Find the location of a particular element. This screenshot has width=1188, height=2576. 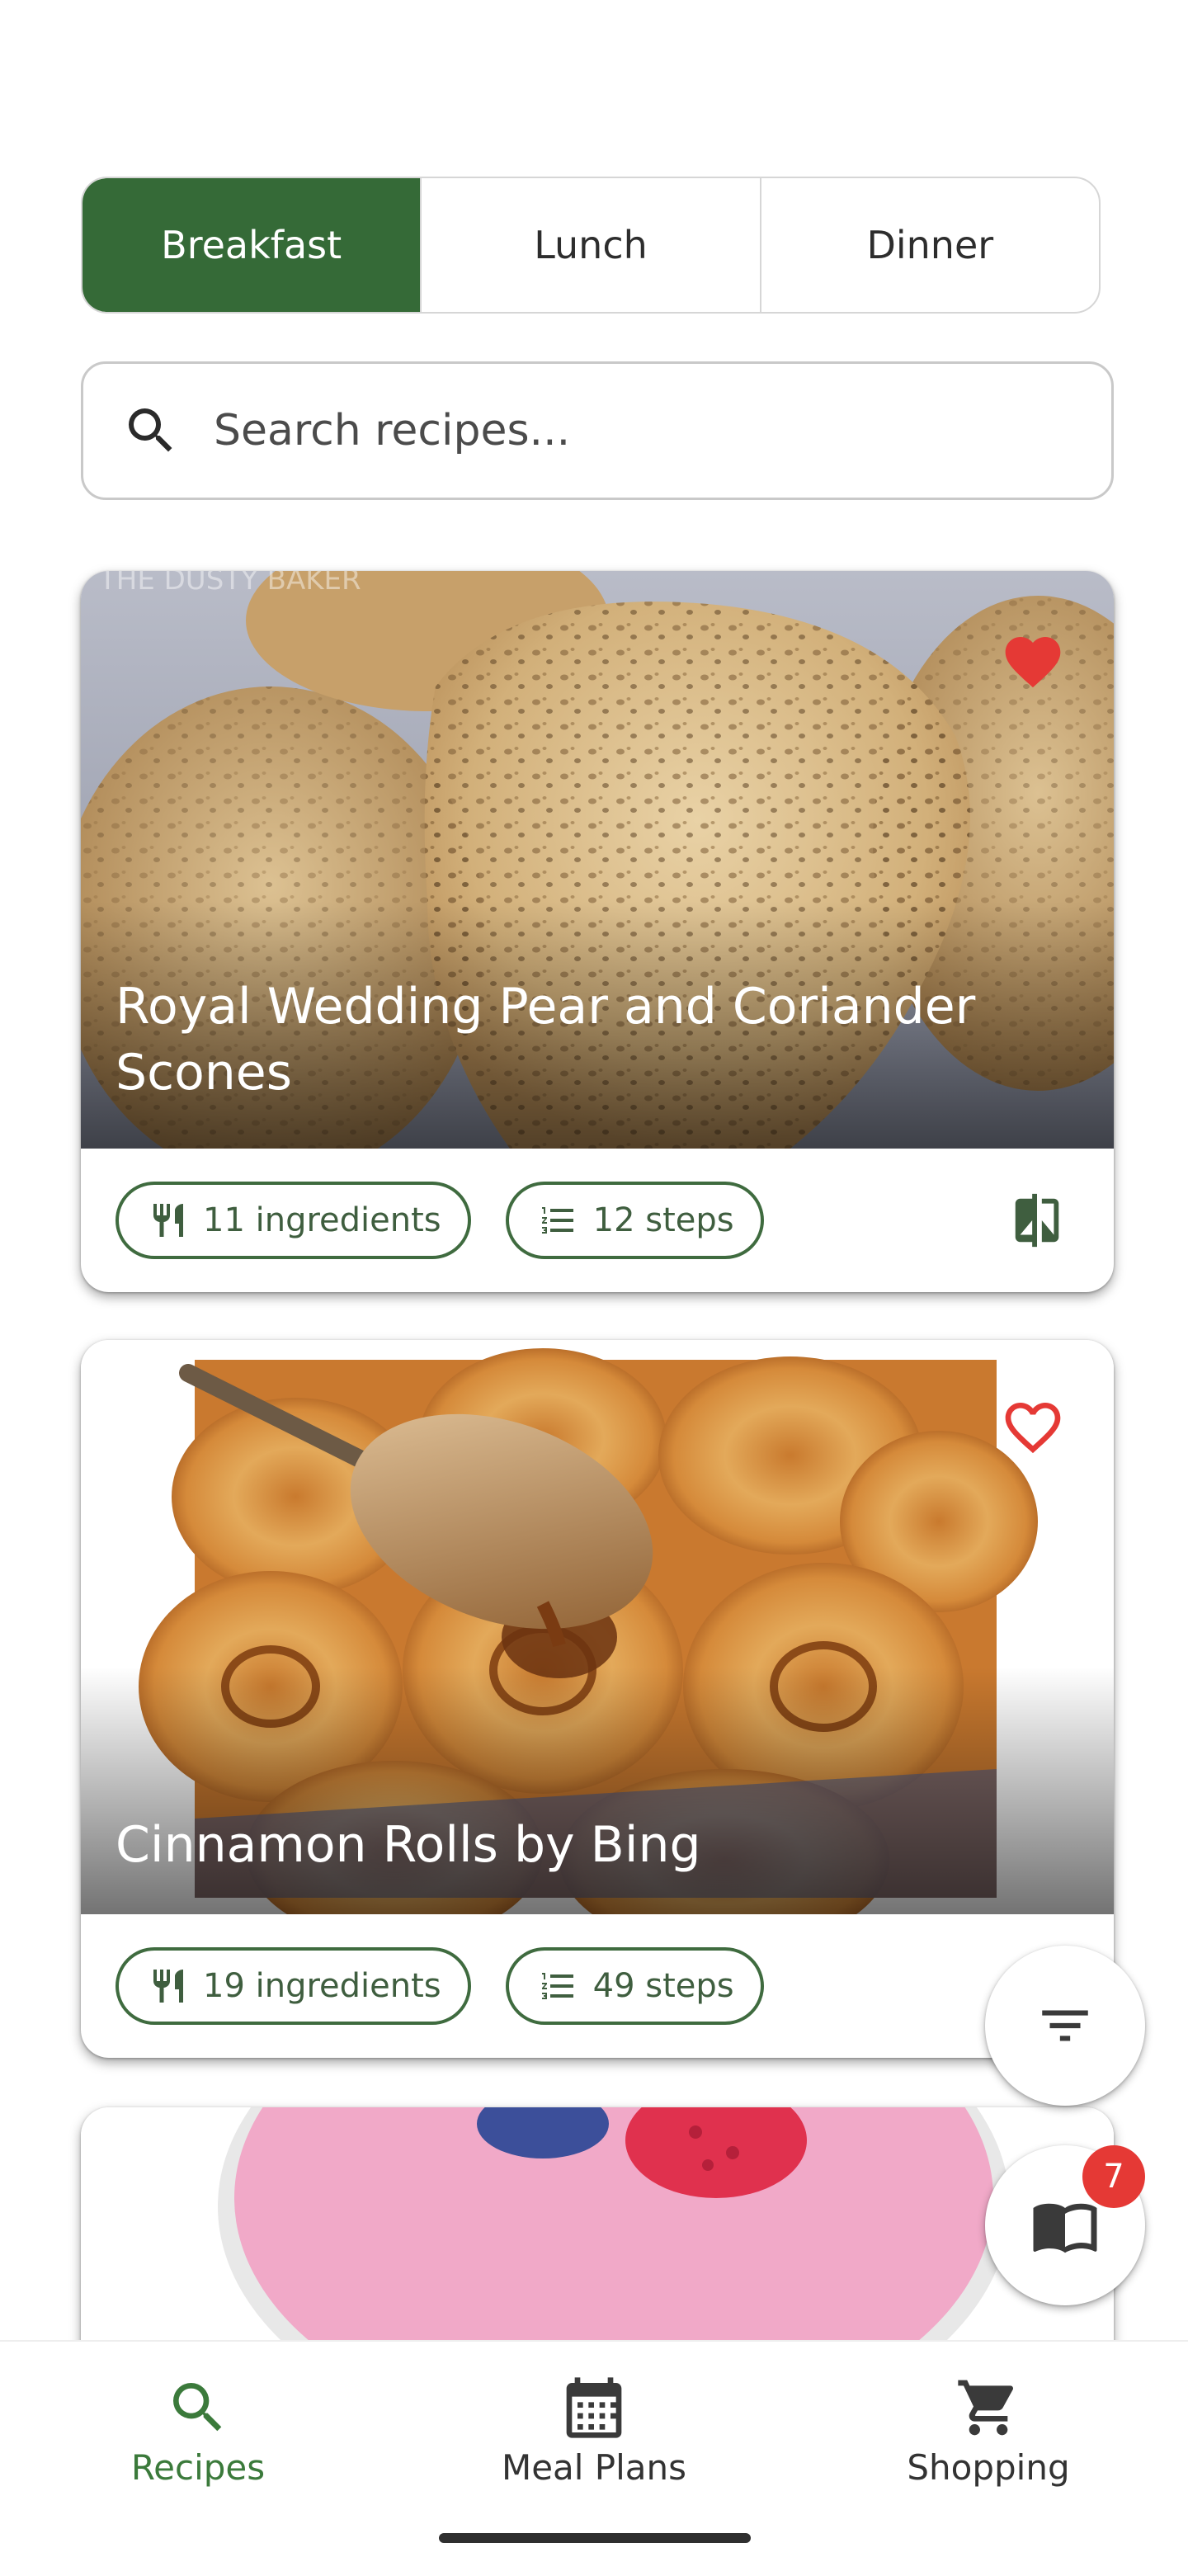

tab-lunch: Lunch is located at coordinates (591, 245).